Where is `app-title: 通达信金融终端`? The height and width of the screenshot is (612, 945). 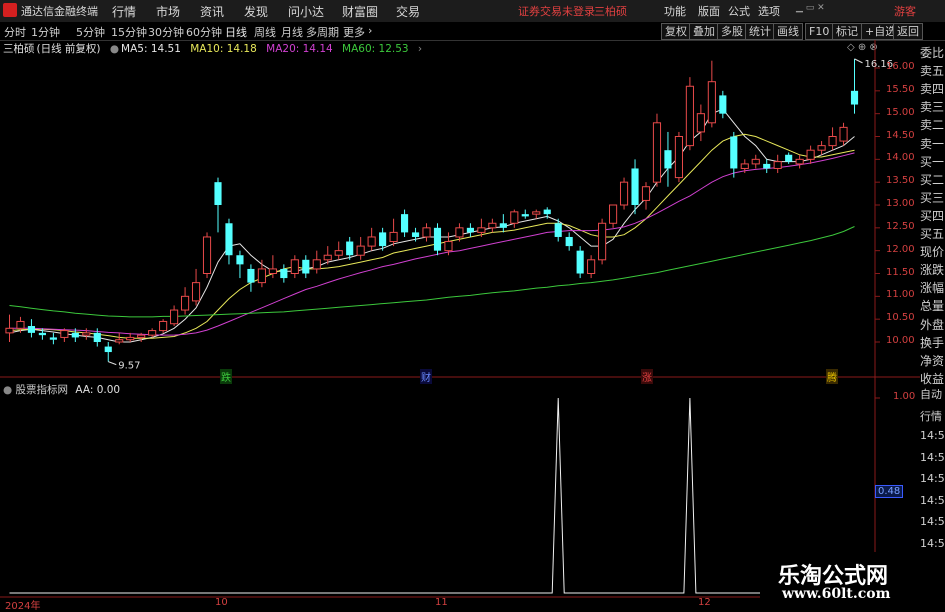
app-title: 通达信金融终端 is located at coordinates (59, 11).